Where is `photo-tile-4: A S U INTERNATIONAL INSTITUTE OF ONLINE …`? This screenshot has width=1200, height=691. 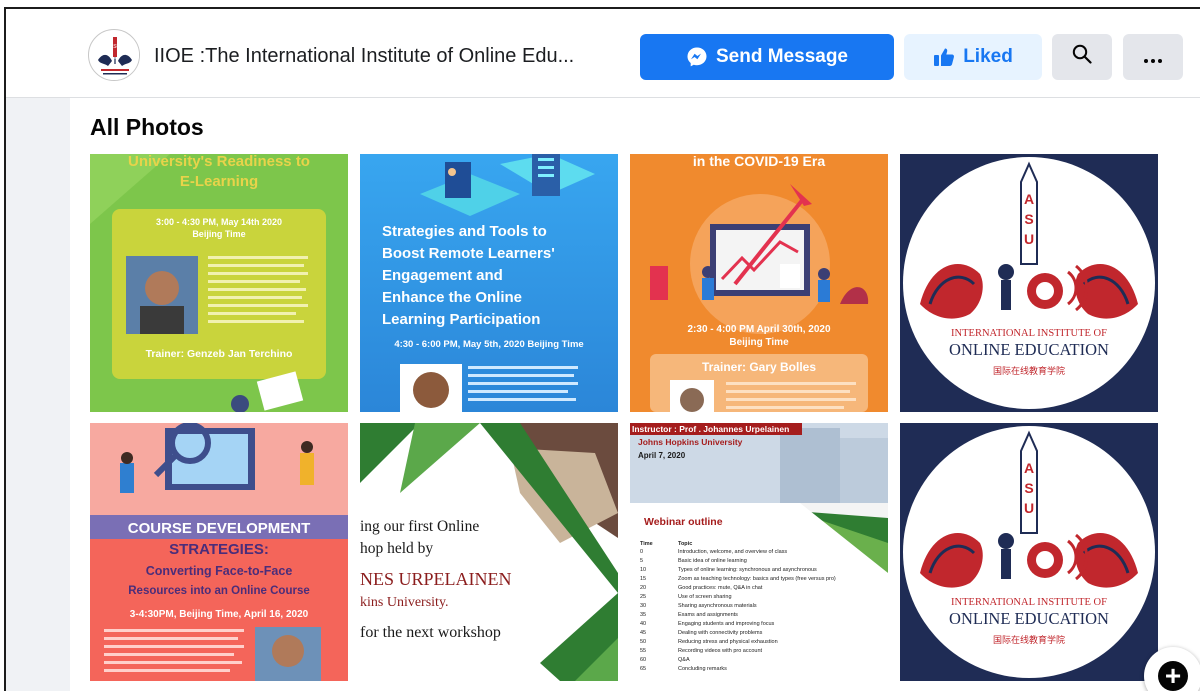 photo-tile-4: A S U INTERNATIONAL INSTITUTE OF ONLINE … is located at coordinates (1029, 283).